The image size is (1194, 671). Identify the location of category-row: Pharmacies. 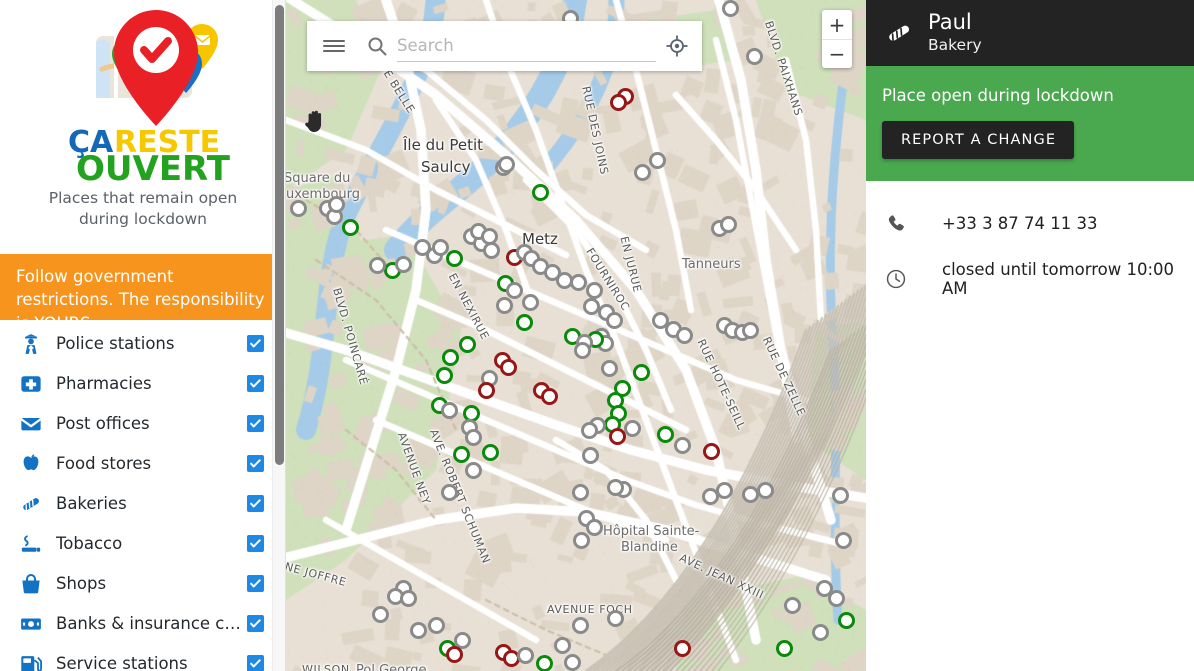
(142, 384).